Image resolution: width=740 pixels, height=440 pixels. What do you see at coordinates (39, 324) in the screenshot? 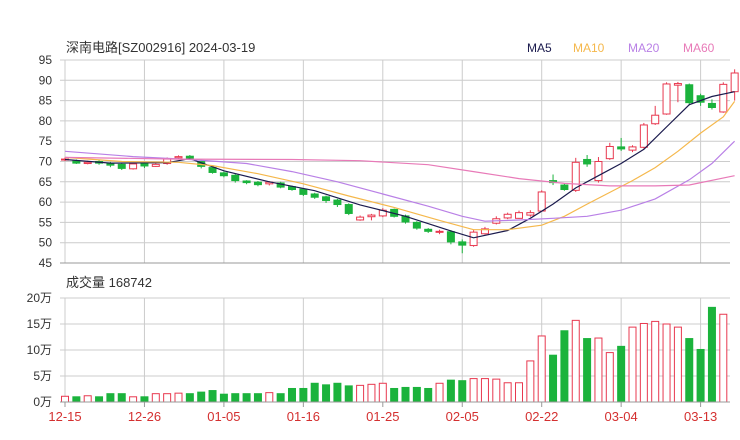
I see `volume-tick-label: 15万` at bounding box center [39, 324].